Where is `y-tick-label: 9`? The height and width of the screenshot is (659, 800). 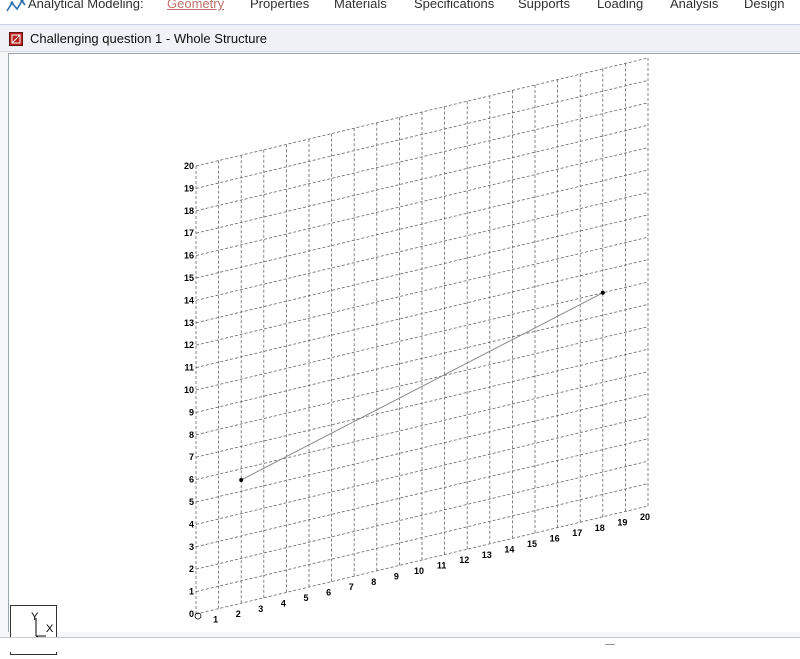
y-tick-label: 9 is located at coordinates (191, 412).